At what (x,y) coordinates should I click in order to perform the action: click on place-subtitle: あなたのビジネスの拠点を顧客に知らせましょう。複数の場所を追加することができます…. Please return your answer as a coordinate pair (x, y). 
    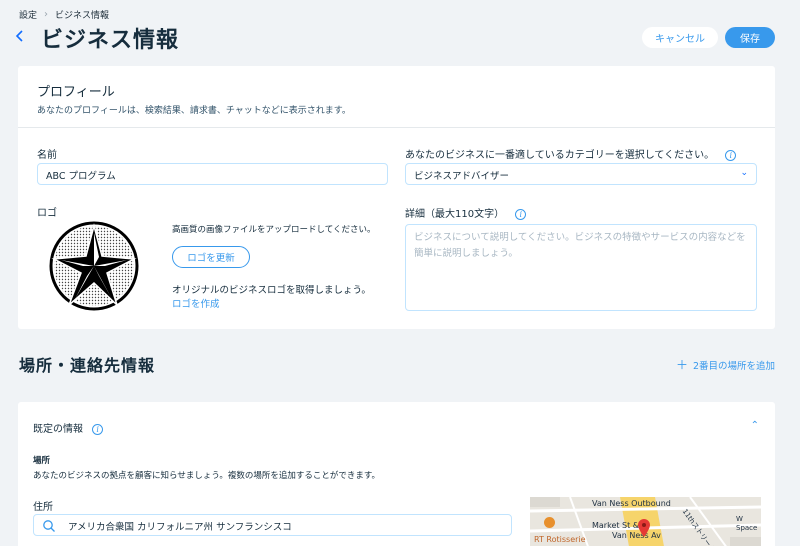
    Looking at the image, I should click on (206, 476).